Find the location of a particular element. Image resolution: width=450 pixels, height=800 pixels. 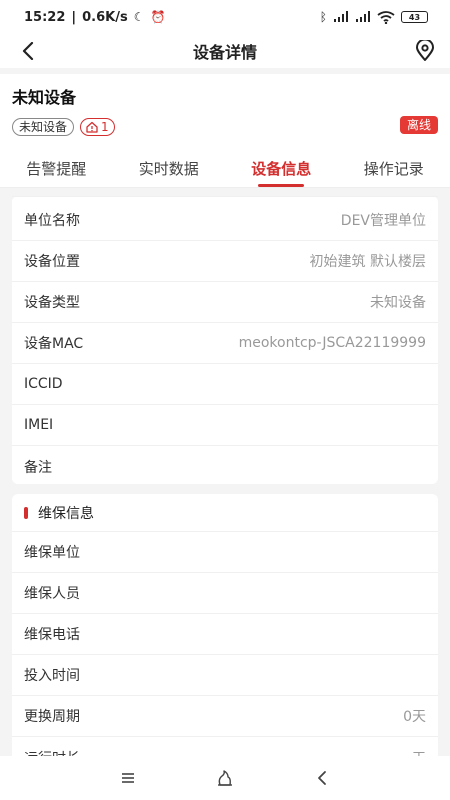

device-name: 未知设备 is located at coordinates (44, 97).